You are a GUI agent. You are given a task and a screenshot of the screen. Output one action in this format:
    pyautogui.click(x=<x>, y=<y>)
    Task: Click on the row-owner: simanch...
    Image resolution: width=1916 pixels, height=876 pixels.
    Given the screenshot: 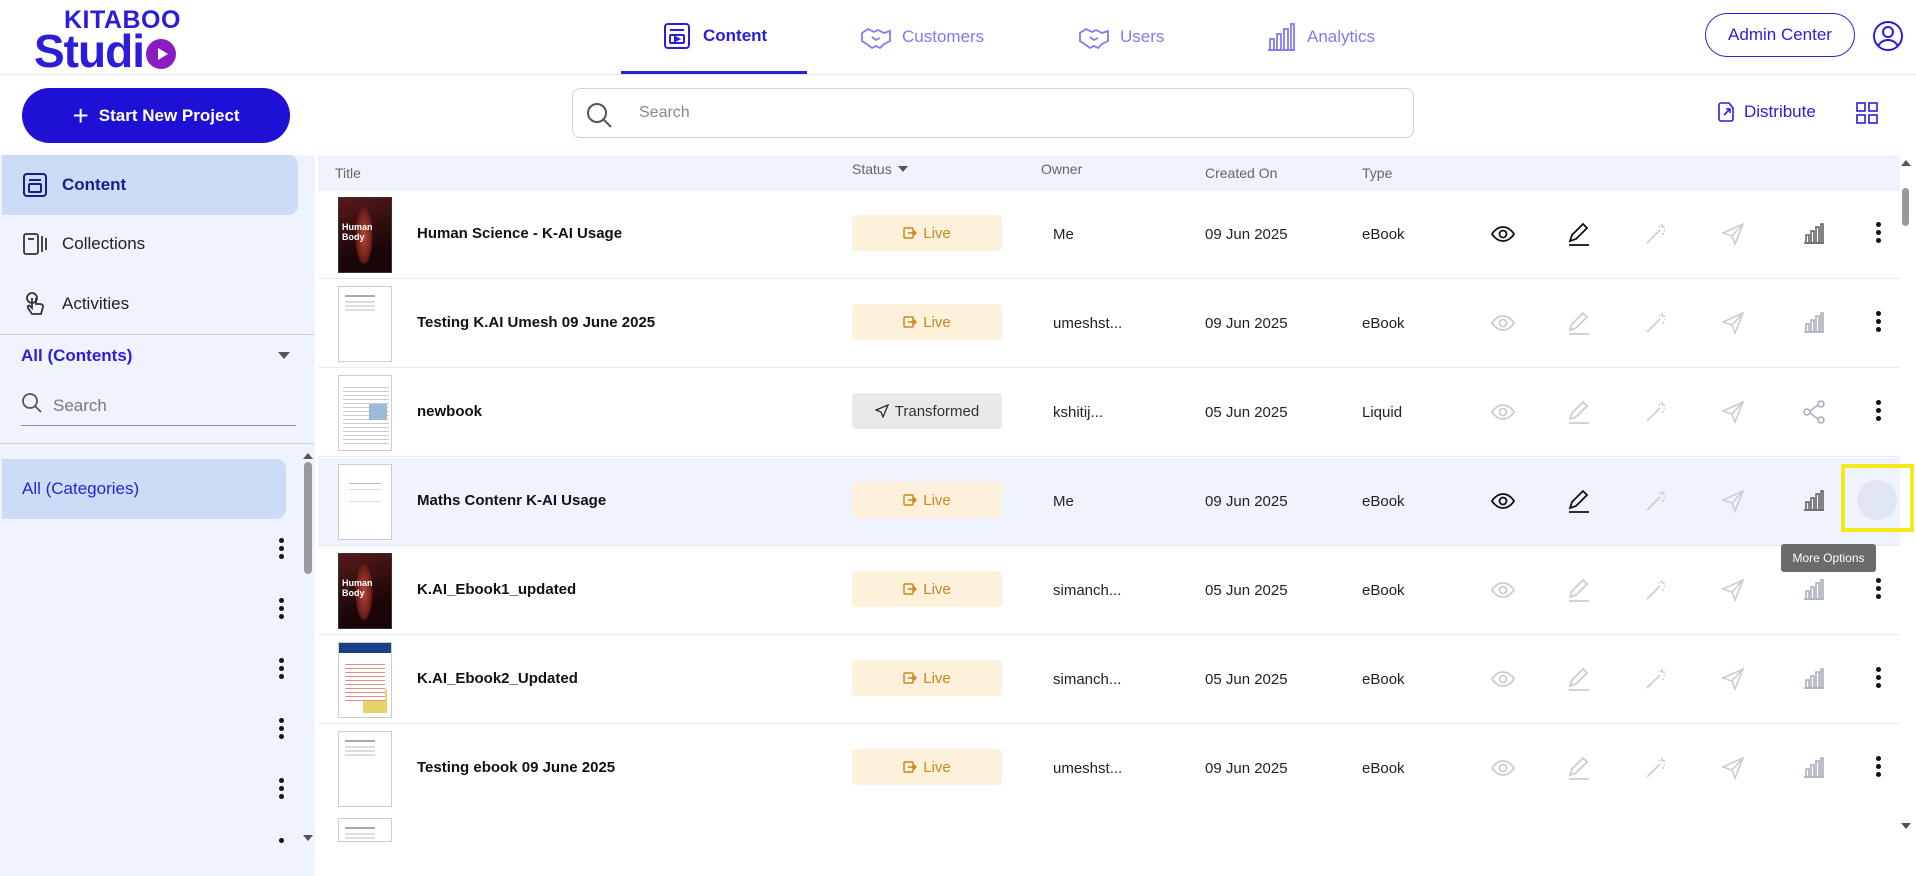 What is the action you would take?
    pyautogui.click(x=1087, y=590)
    